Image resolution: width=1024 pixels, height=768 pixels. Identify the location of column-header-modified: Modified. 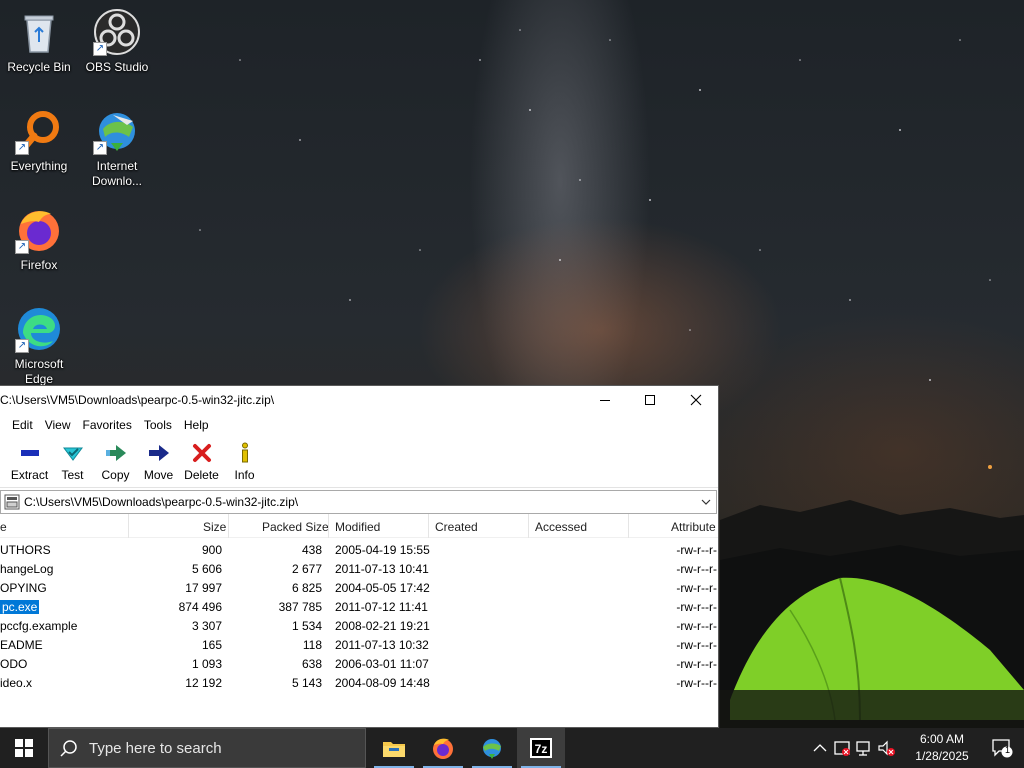
(357, 527).